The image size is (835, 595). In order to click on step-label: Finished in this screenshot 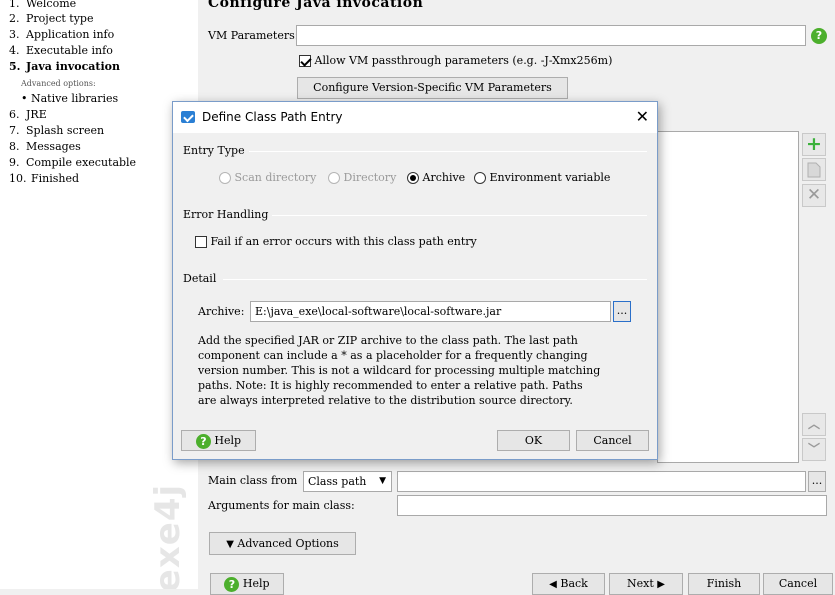, I will do `click(55, 178)`.